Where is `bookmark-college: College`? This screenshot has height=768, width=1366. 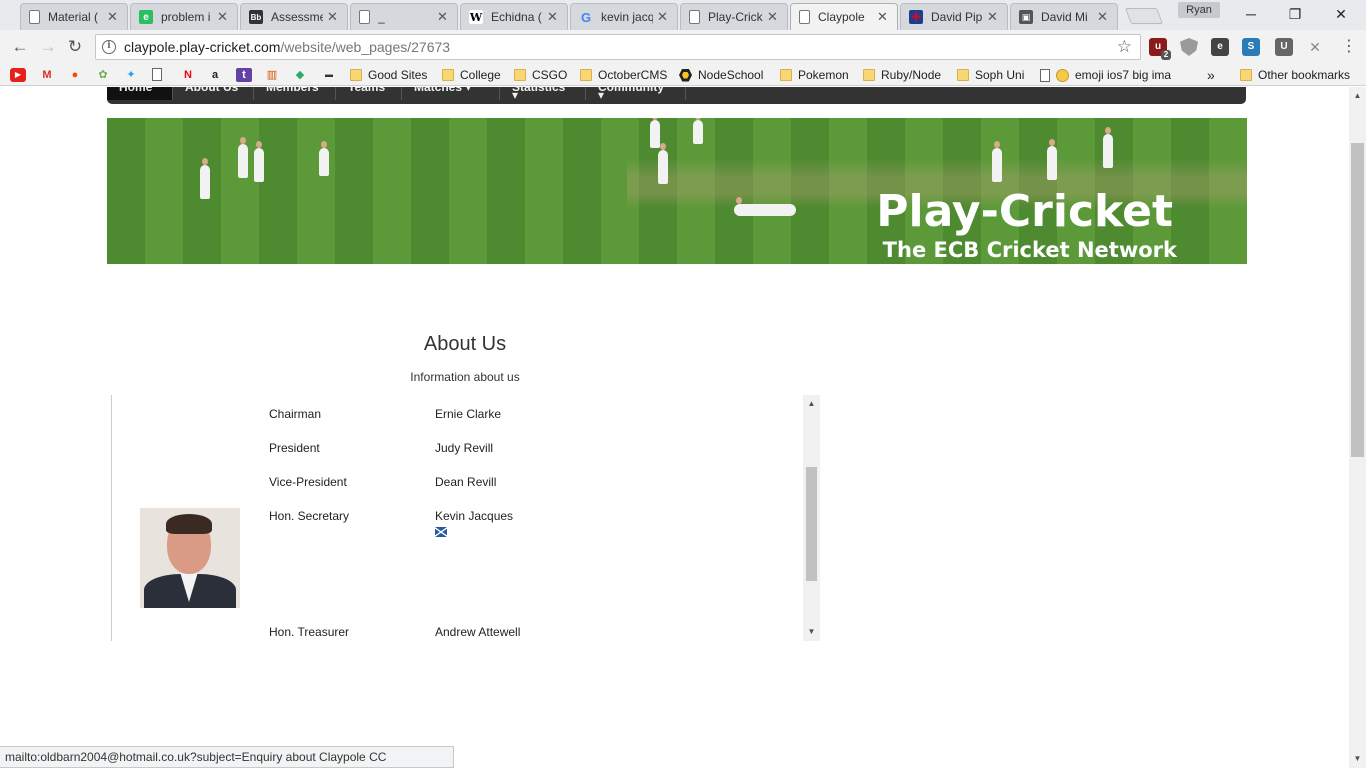
bookmark-college: College is located at coordinates (471, 75).